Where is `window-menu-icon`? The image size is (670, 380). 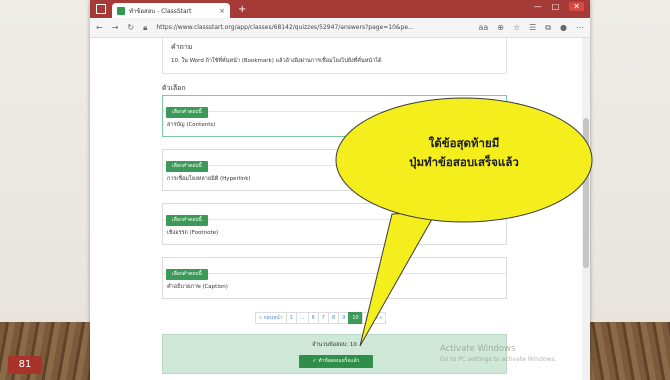
window-menu-icon is located at coordinates (101, 9).